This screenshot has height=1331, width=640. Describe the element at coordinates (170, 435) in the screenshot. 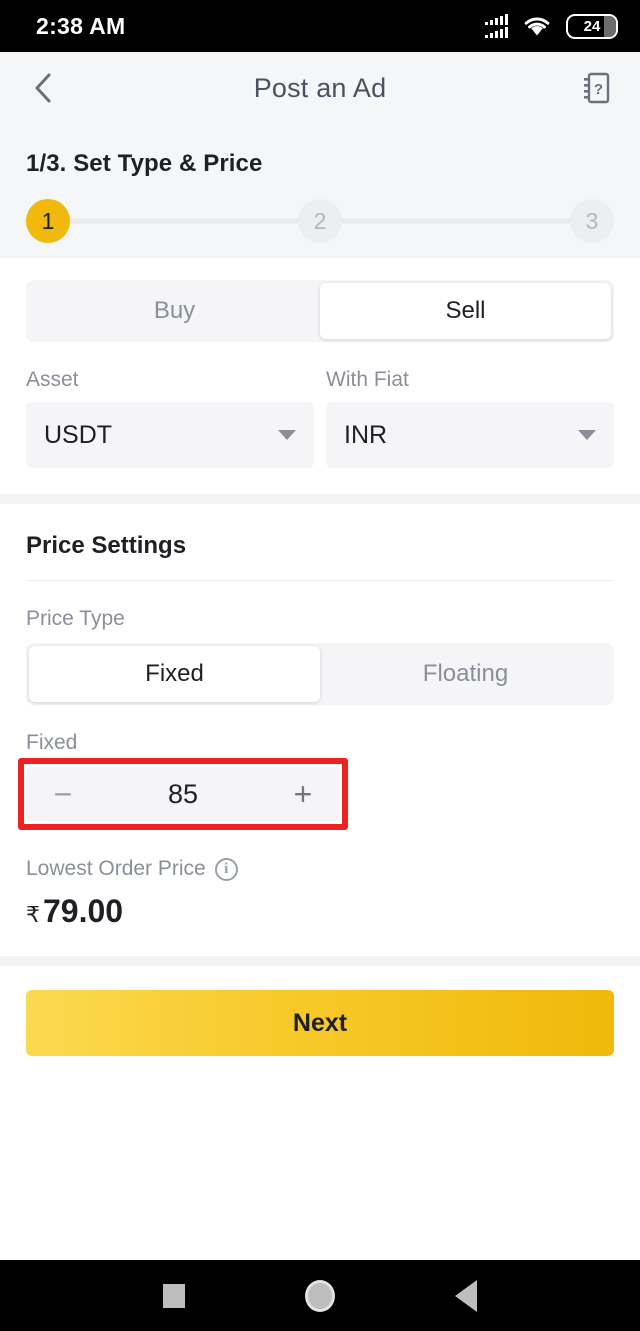

I see `asset-select: USDT` at that location.